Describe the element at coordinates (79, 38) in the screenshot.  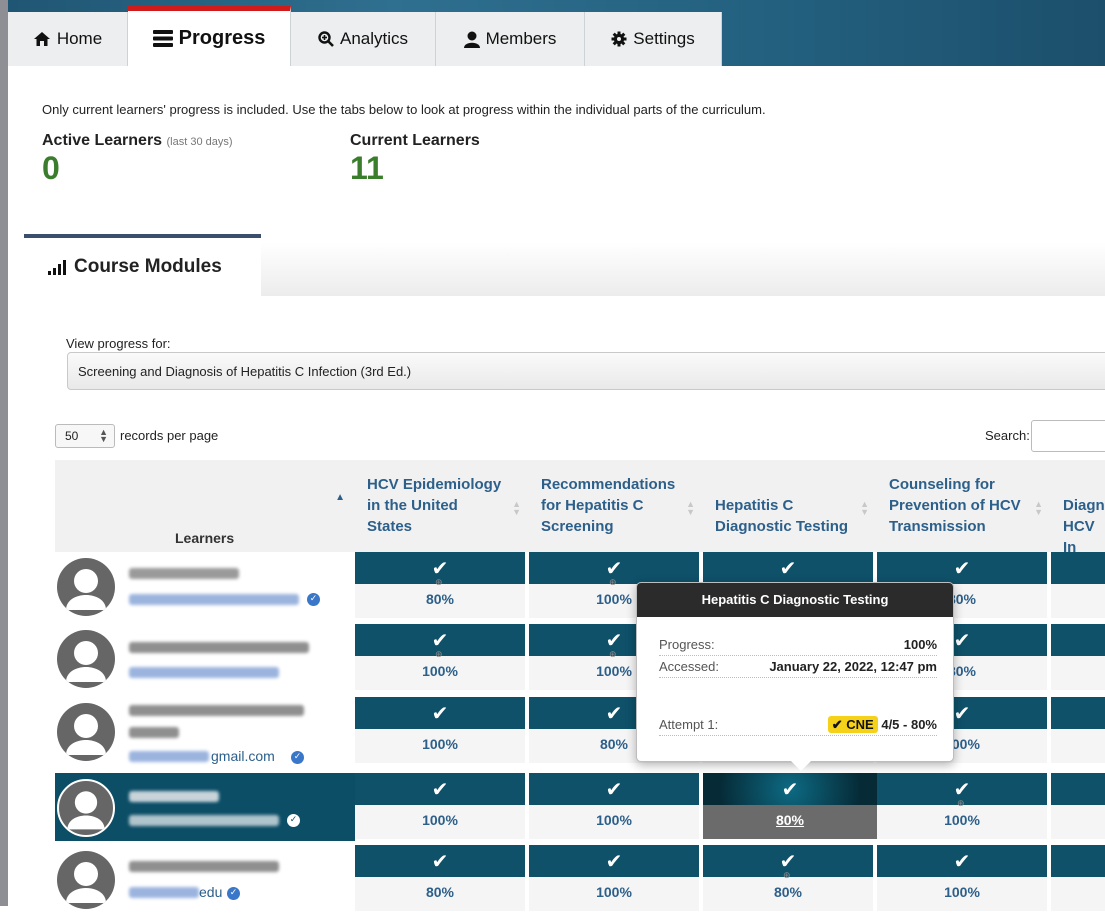
I see `tab-home-label: Home` at that location.